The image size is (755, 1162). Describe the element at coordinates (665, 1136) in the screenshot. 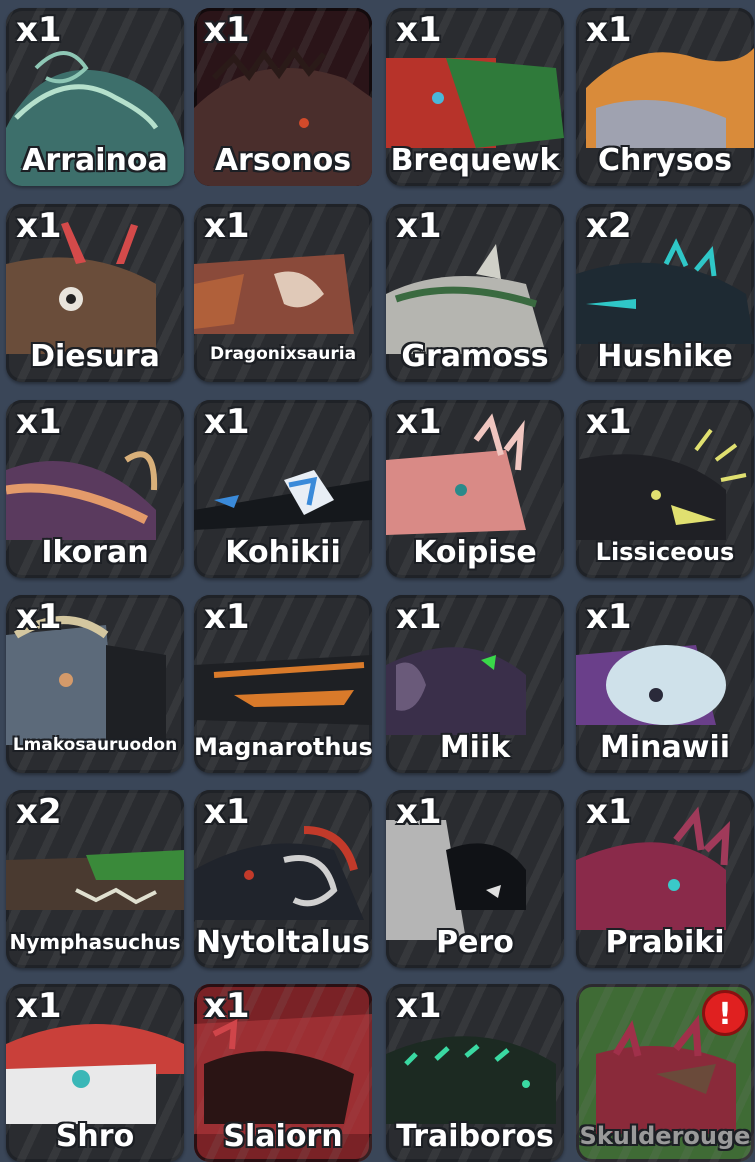

I see `creature-name: Skulderouge` at that location.